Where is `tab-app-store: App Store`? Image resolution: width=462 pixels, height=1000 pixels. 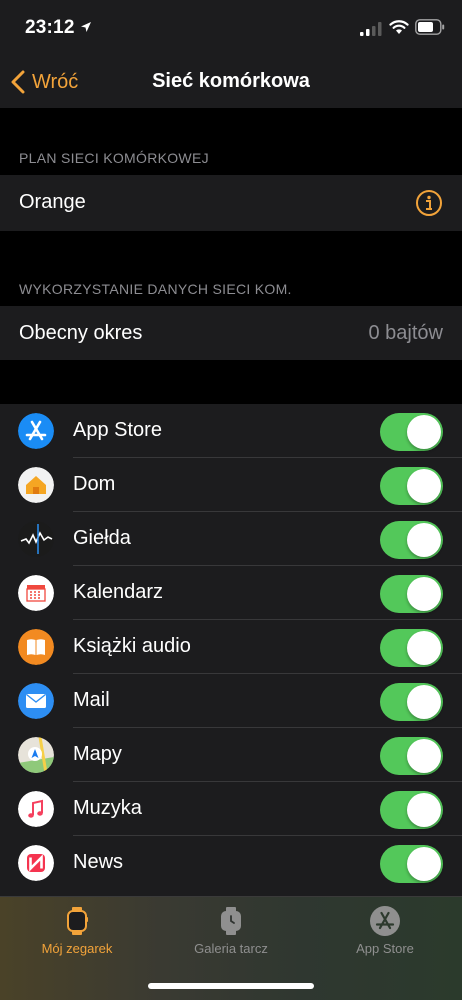
tab-app-store: App Store is located at coordinates (385, 930).